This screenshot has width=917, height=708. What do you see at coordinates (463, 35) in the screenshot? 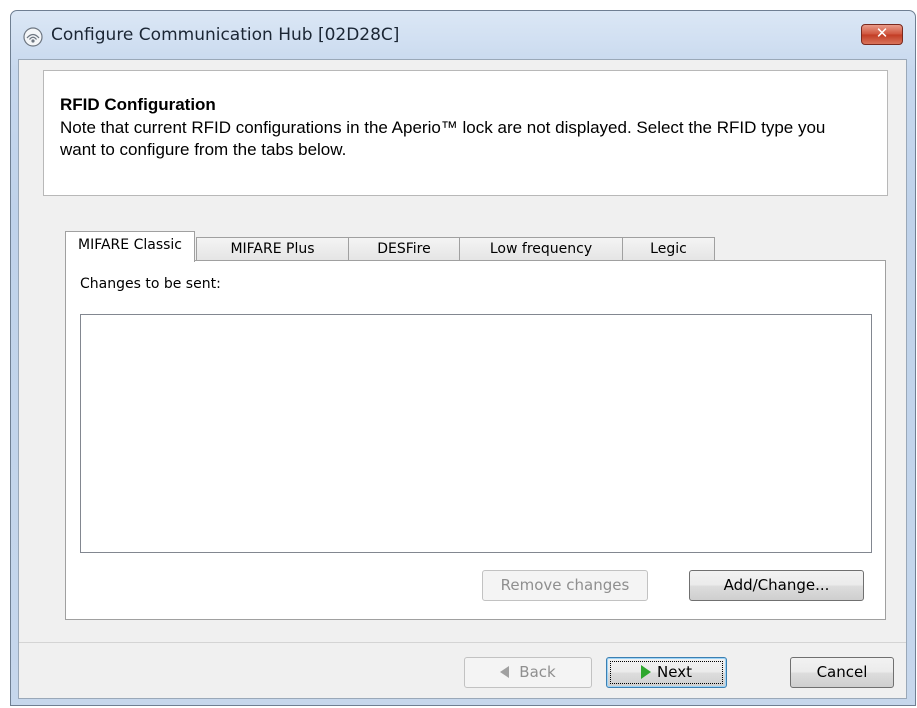
I see `title-bar: Configure Communication Hub [02D28C] ✕` at bounding box center [463, 35].